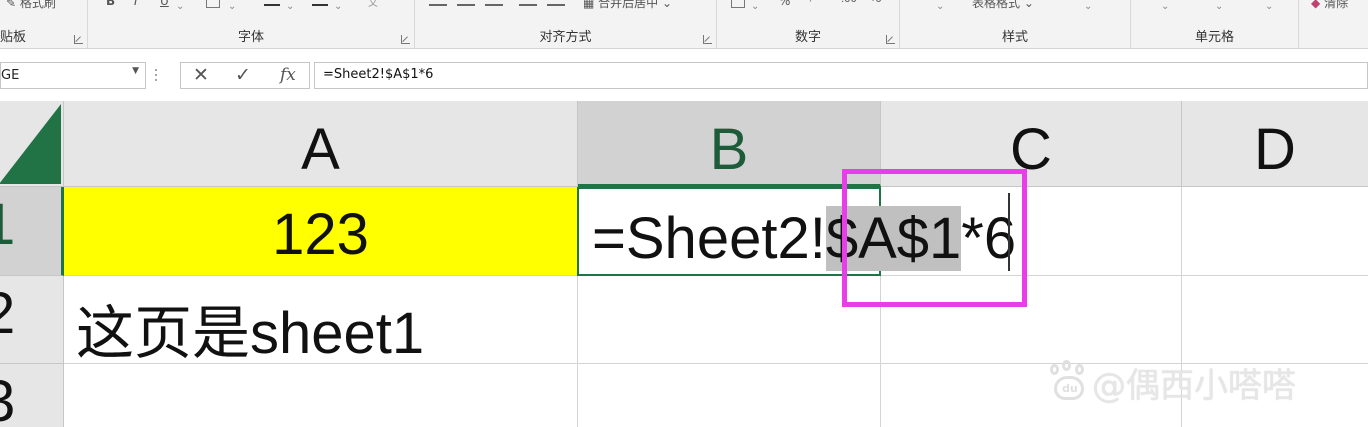  I want to click on ribbon-group-alignment: ▦ 合并后居中 ⌄ 对齐方式, so click(566, 24).